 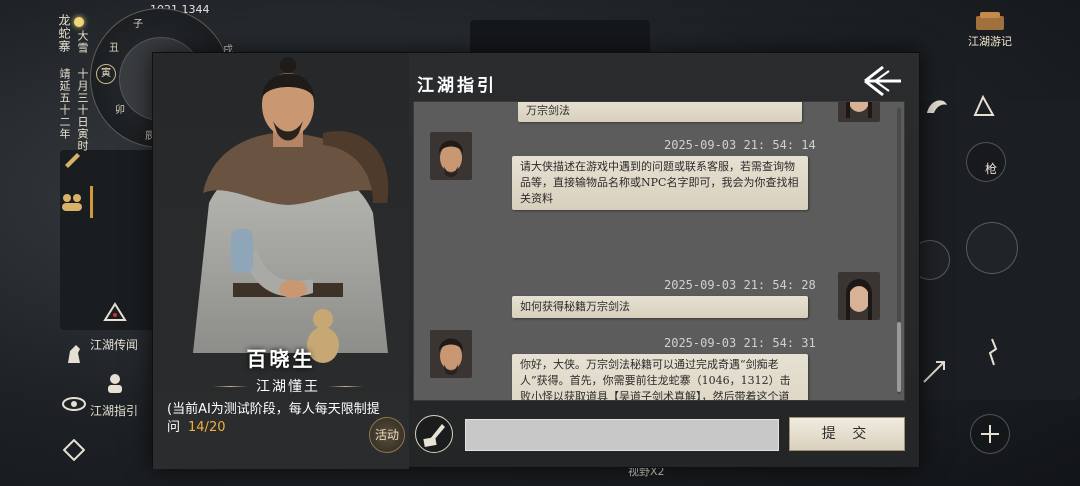 I want to click on pet-skill-icon, so click(x=937, y=106).